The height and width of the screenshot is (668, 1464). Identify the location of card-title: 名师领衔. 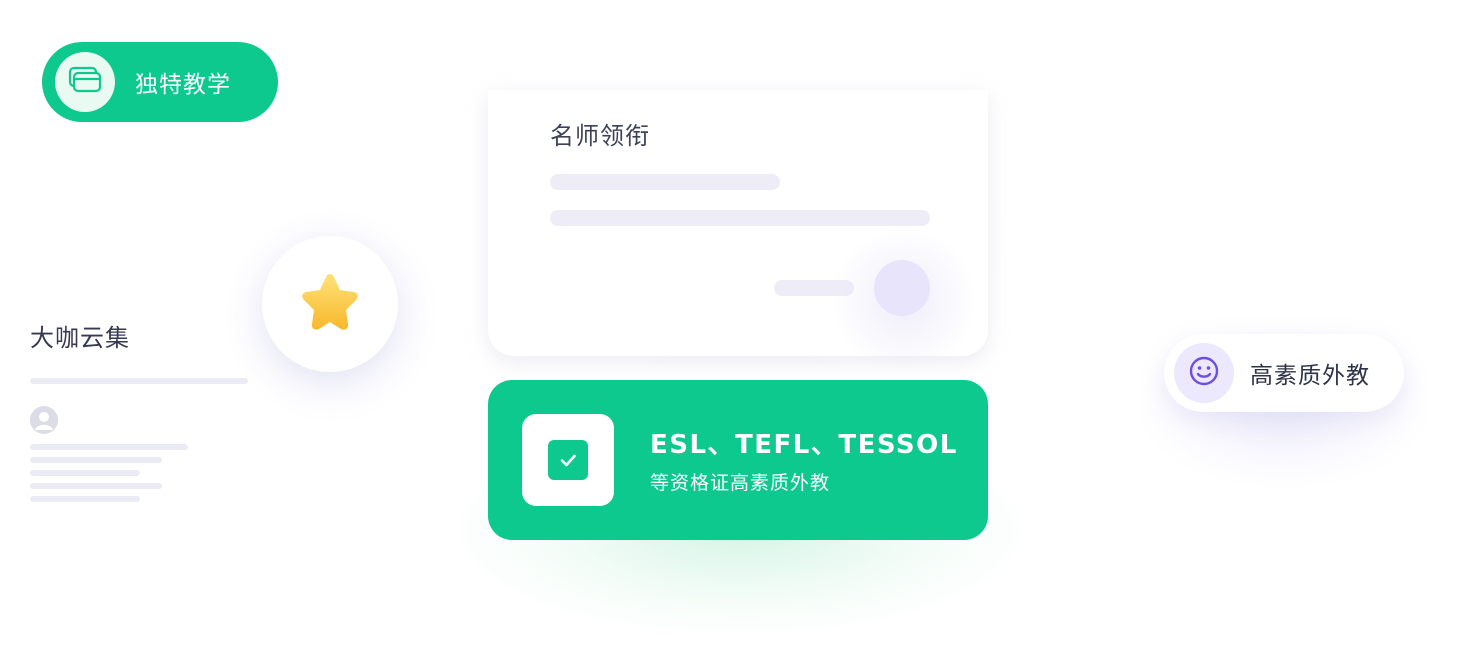
(600, 136).